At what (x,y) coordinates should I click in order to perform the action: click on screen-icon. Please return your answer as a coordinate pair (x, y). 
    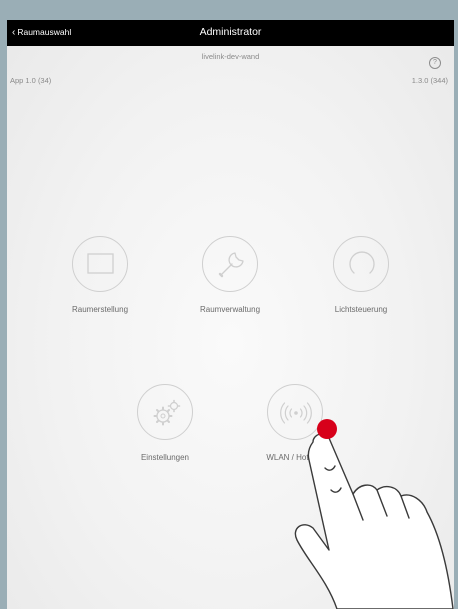
    Looking at the image, I should click on (100, 263).